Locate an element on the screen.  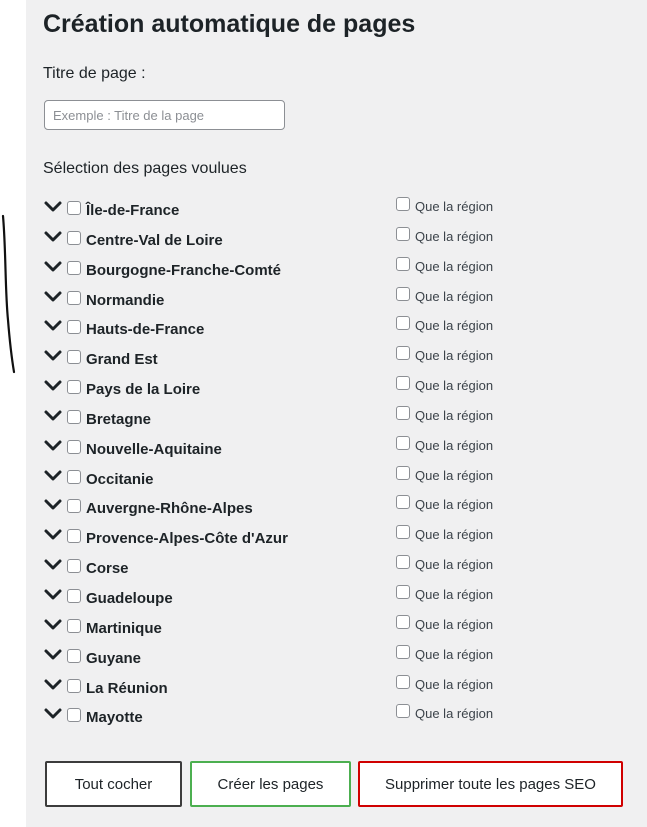
region-row-mayotte: Mayotte Que la région is located at coordinates (278, 717).